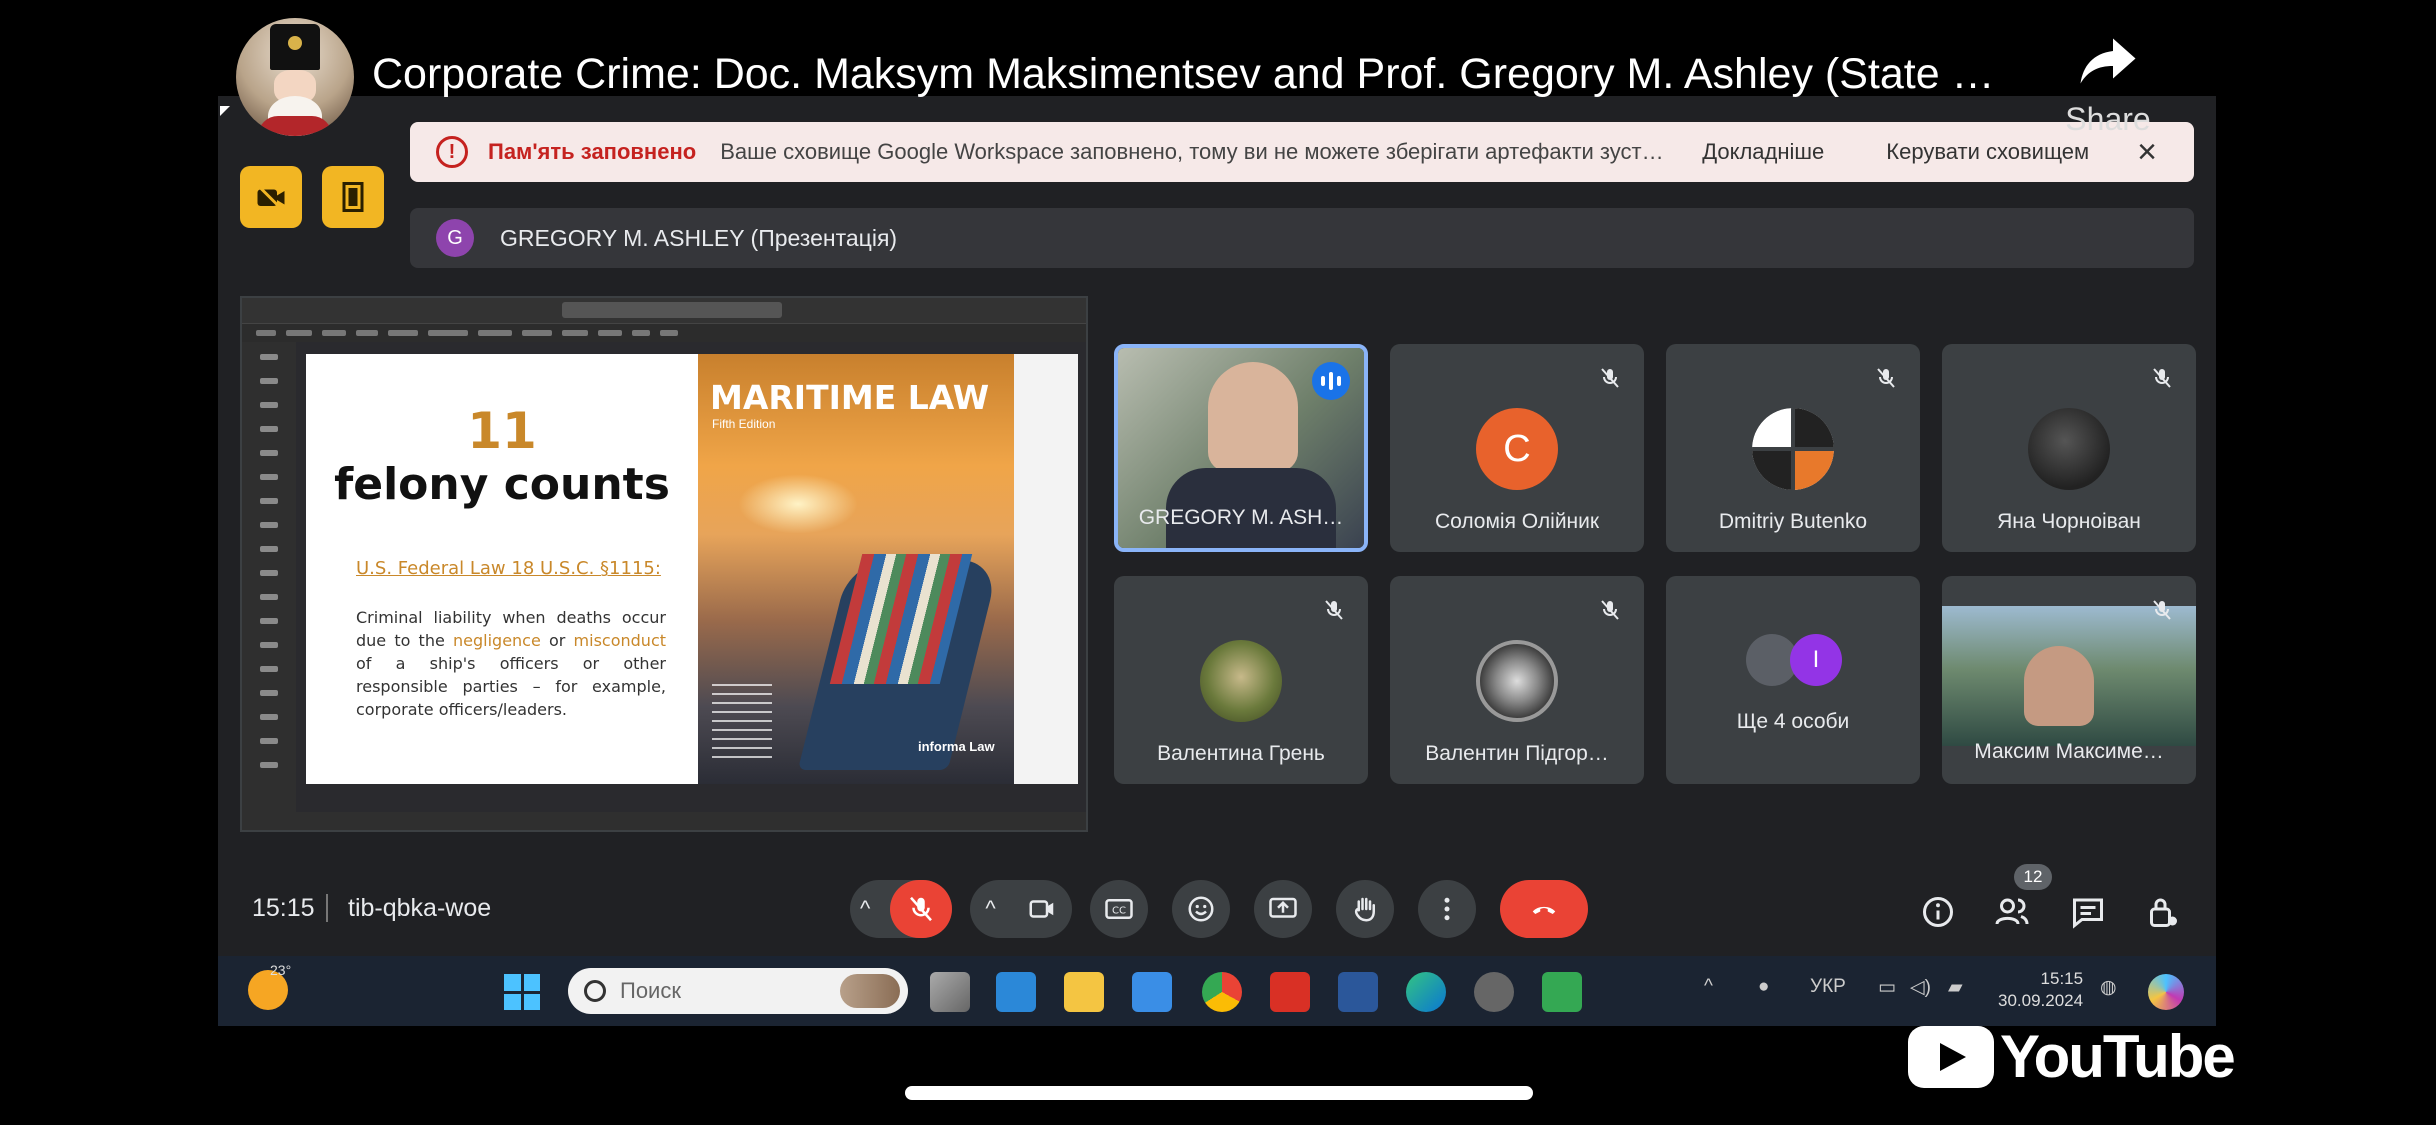 This screenshot has height=1125, width=2436. Describe the element at coordinates (353, 197) in the screenshot. I see `leave-door-button` at that location.